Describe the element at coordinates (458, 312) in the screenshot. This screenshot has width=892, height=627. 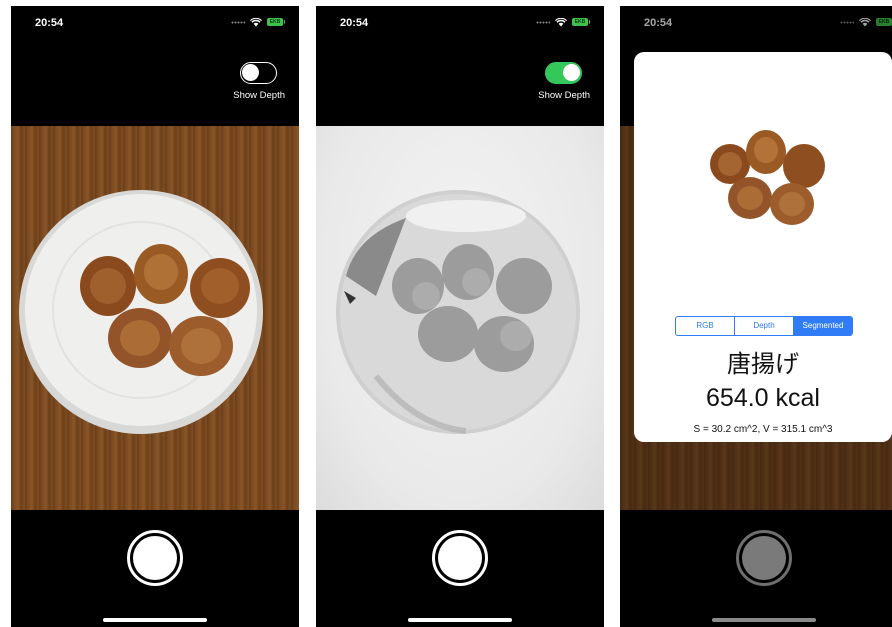
I see `depth-map-image` at that location.